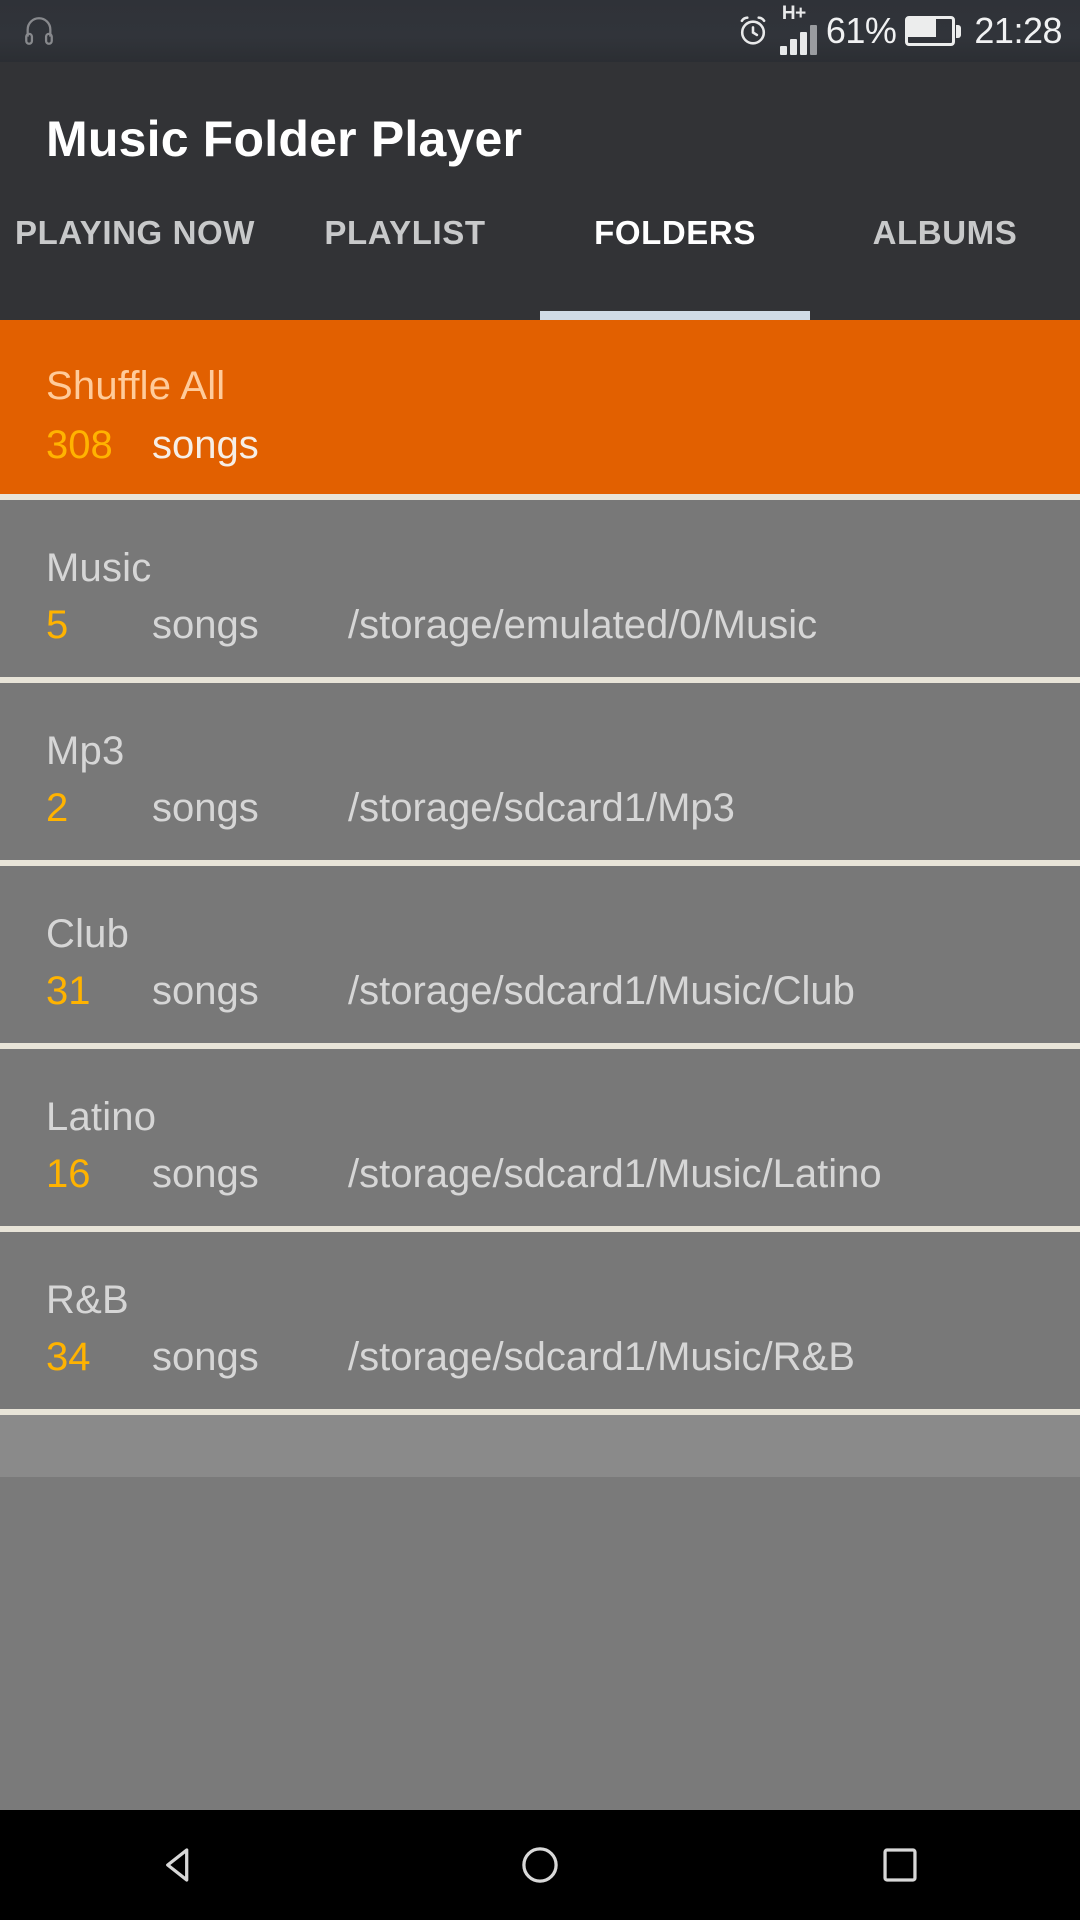  I want to click on signal-bars, so click(798, 40).